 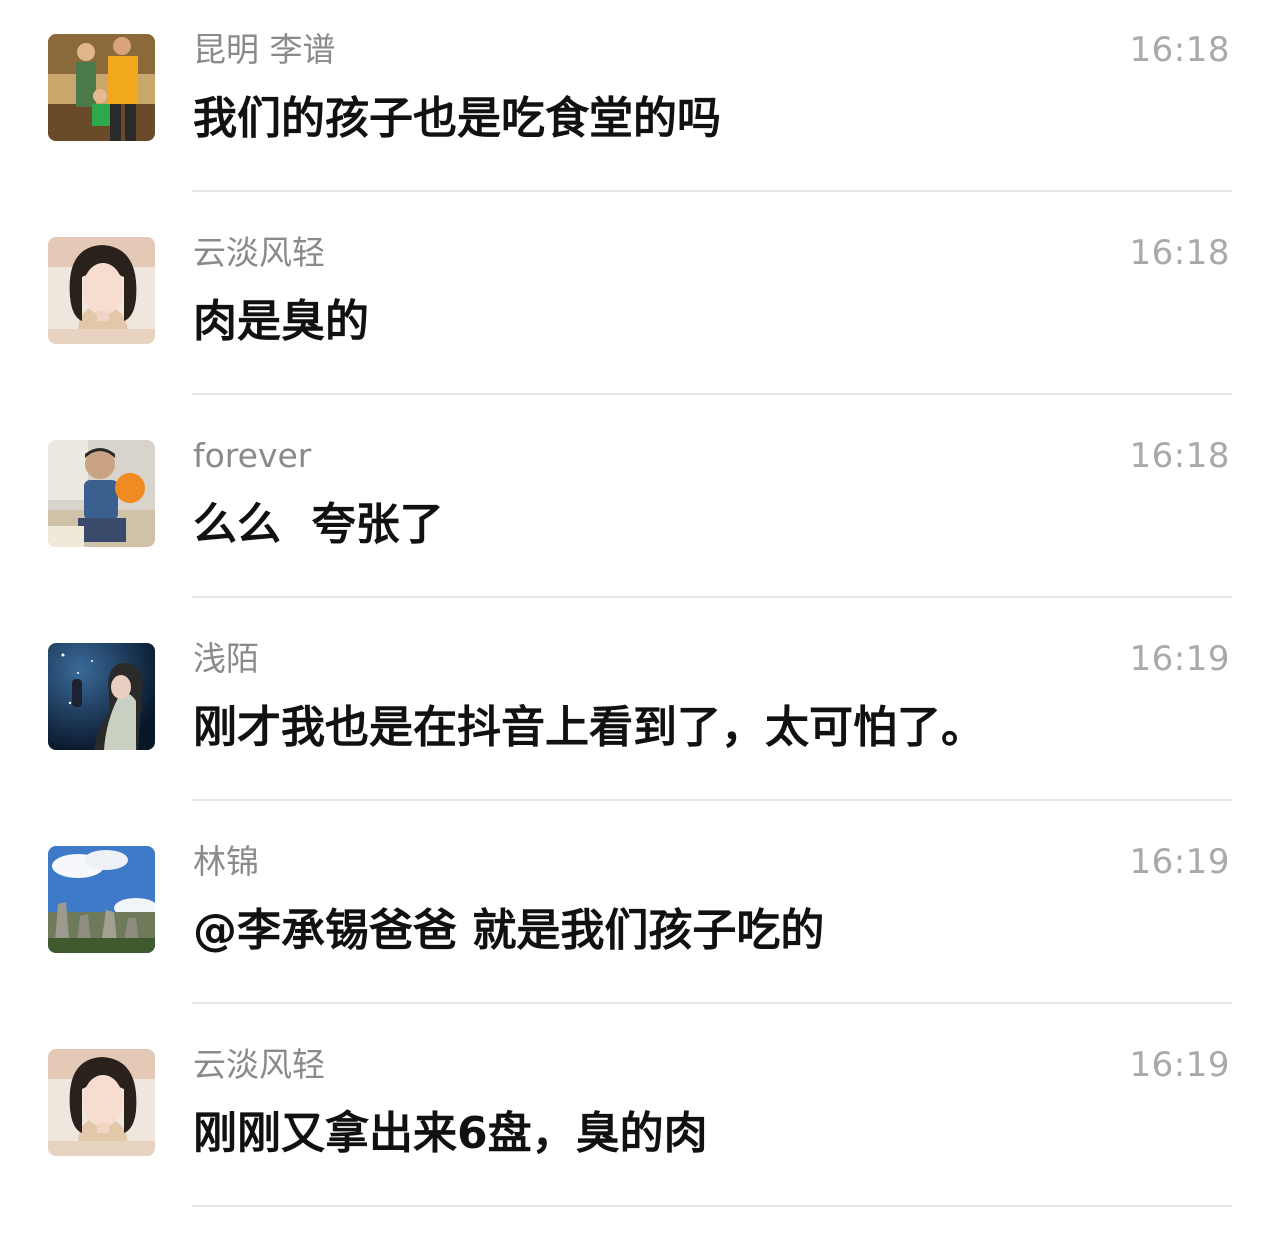 What do you see at coordinates (509, 930) in the screenshot?
I see `message-text: @李承锡爸爸 就是我们孩子吃的` at bounding box center [509, 930].